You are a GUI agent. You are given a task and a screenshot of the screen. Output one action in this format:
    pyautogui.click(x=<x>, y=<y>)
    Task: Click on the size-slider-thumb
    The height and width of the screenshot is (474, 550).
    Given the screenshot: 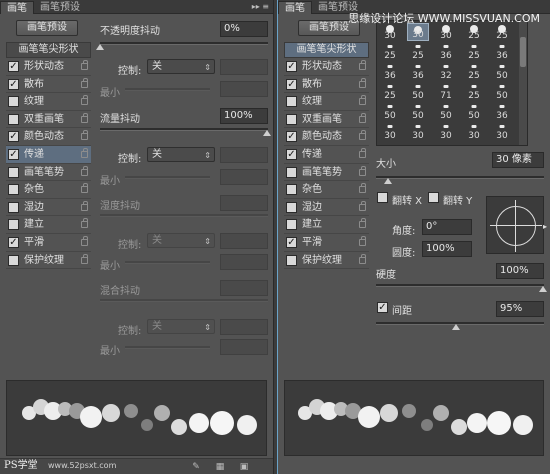 What is the action you would take?
    pyautogui.click(x=388, y=181)
    